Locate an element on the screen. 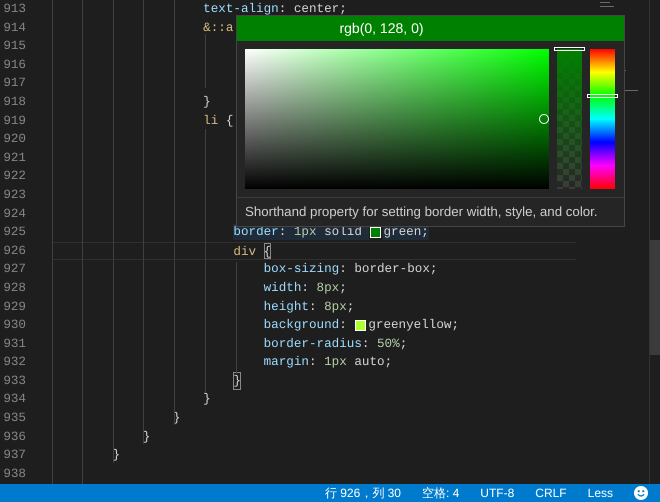  line-number: 922 is located at coordinates (14, 177).